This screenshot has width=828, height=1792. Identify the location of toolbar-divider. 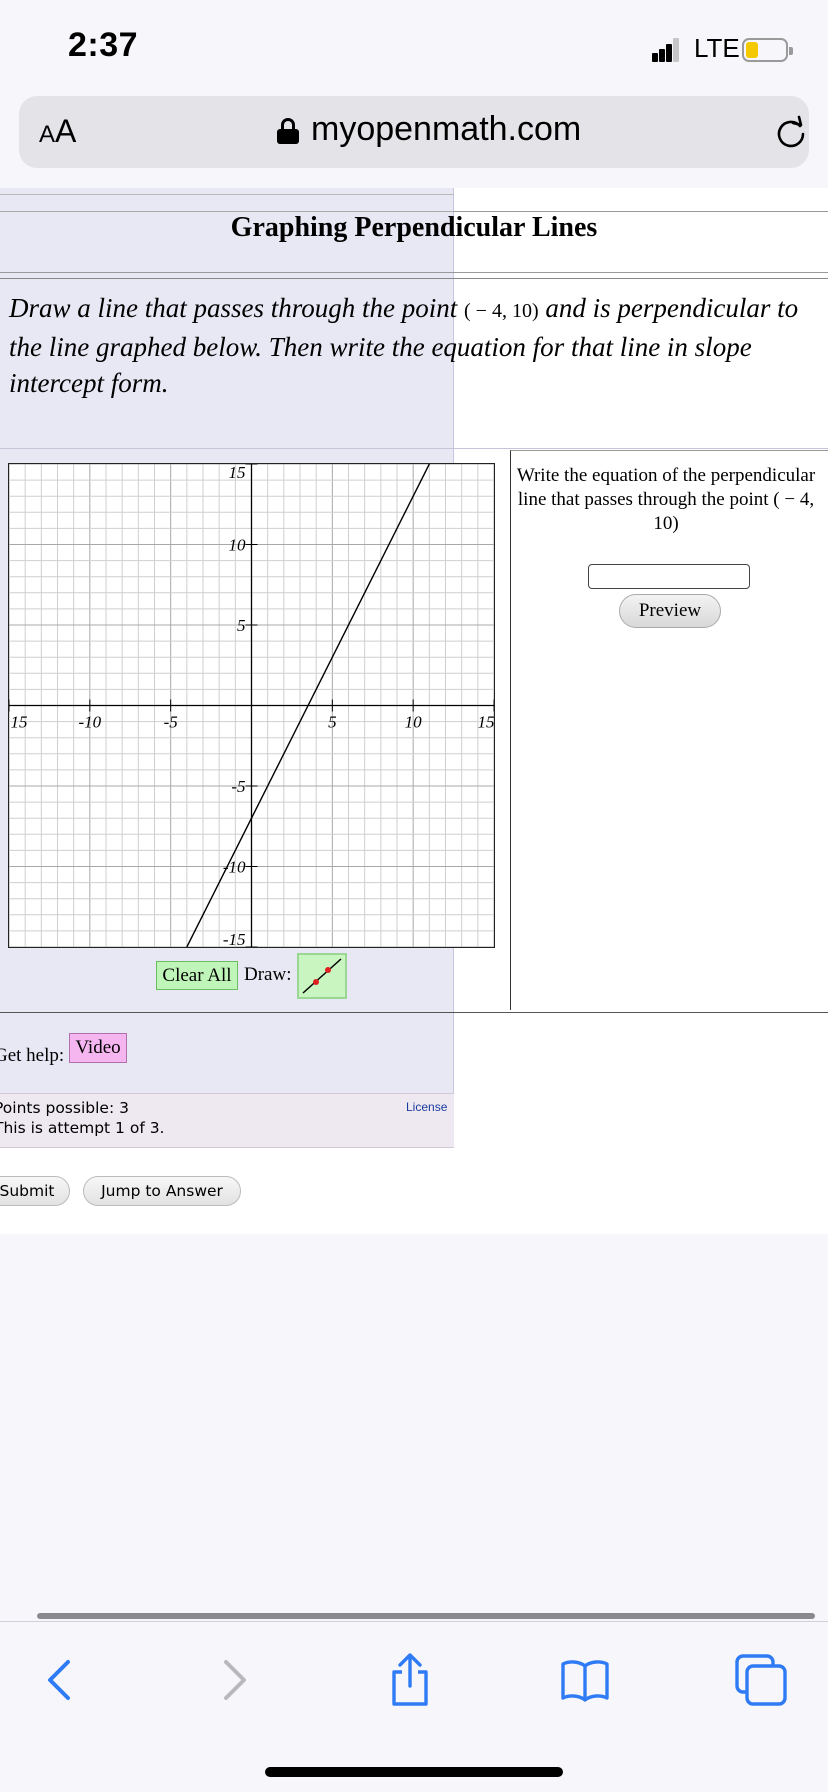
(414, 1621).